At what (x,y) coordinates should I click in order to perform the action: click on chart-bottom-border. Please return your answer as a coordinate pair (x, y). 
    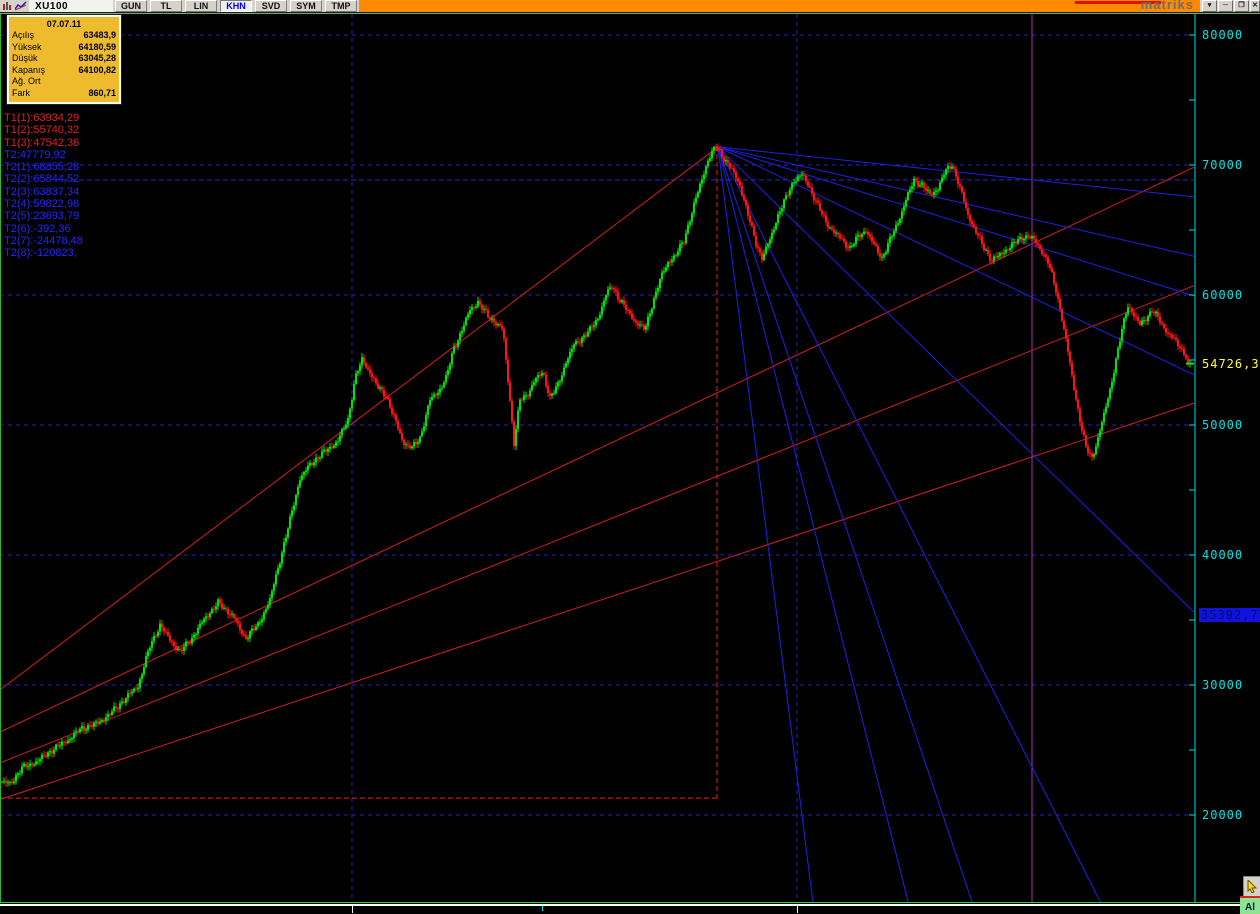
    Looking at the image, I should click on (620, 902).